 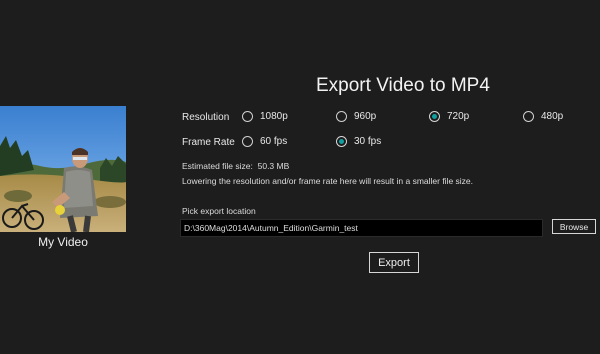 I want to click on radio-label: 960p, so click(x=365, y=116).